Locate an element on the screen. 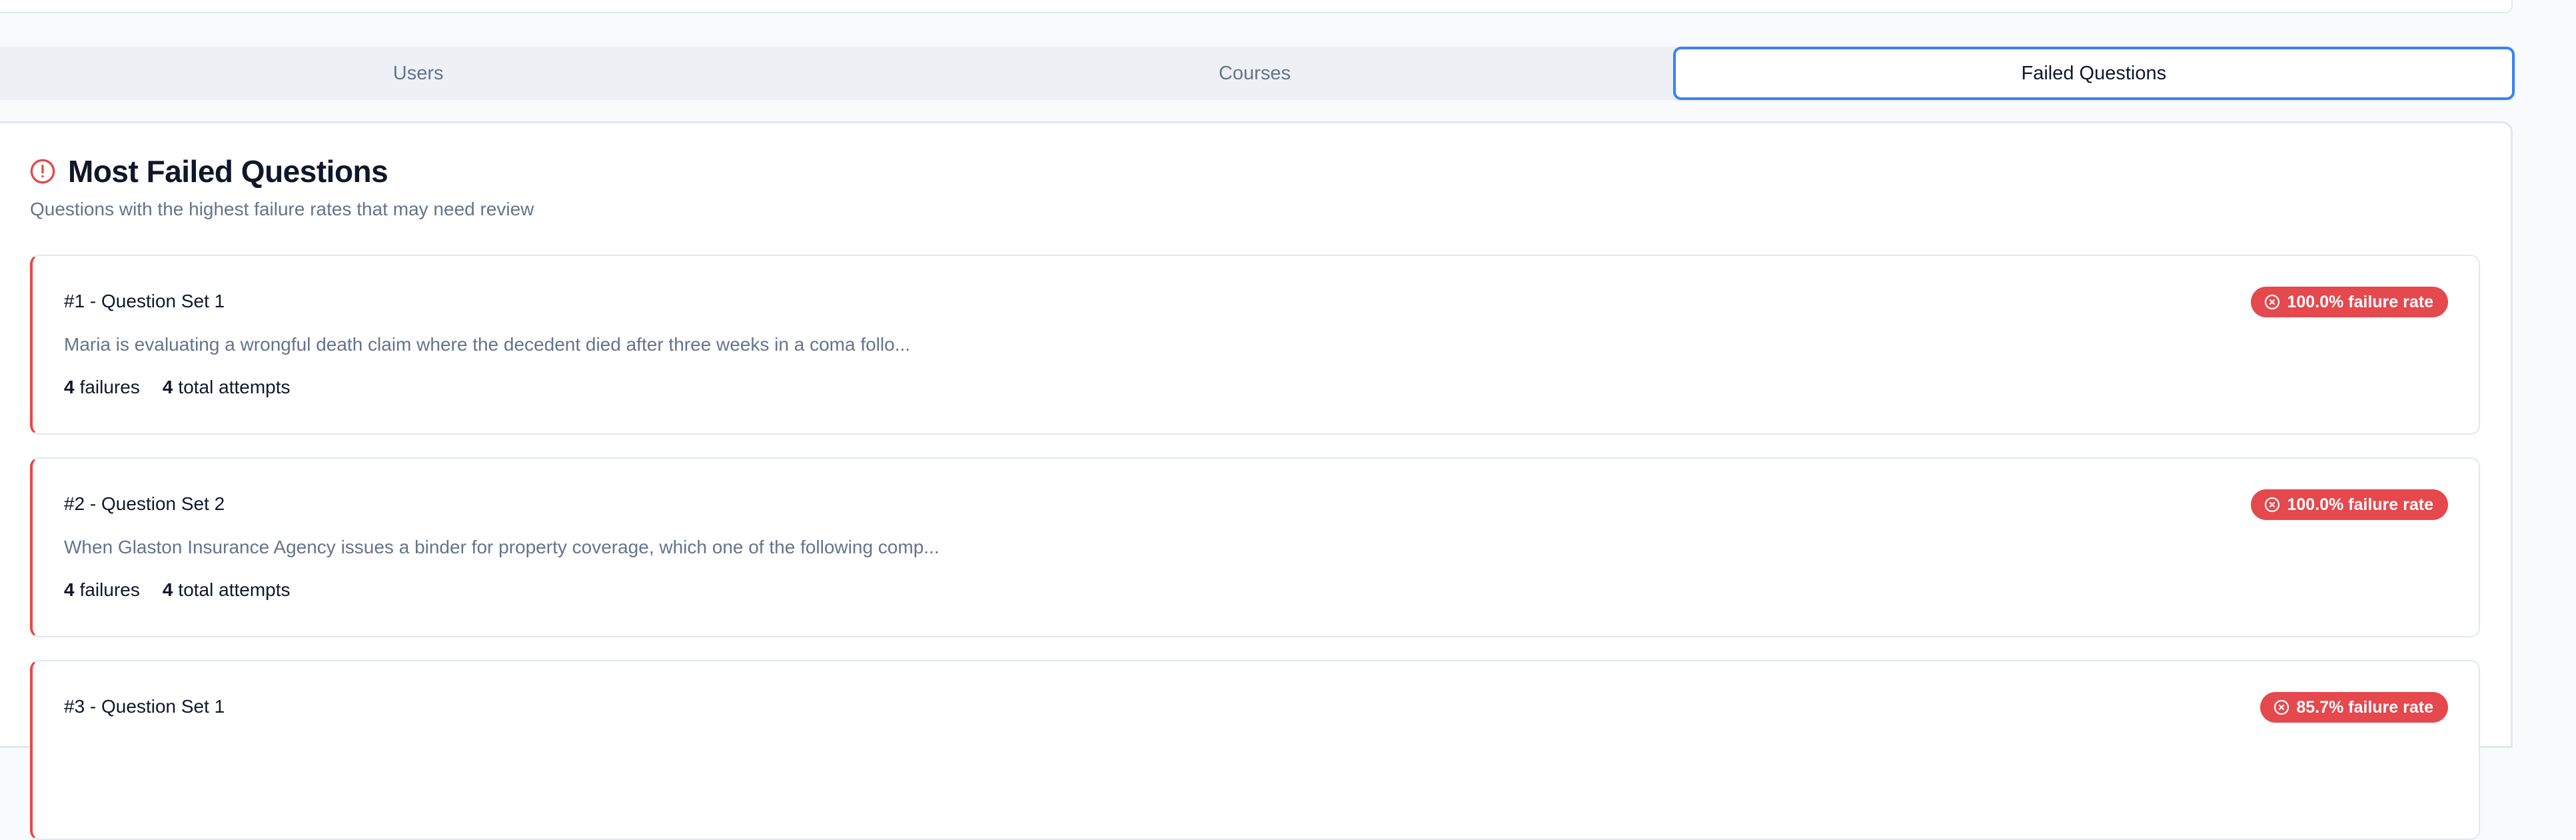 Image resolution: width=2576 pixels, height=840 pixels. tab-failed-questions: Failed Questions is located at coordinates (2093, 73).